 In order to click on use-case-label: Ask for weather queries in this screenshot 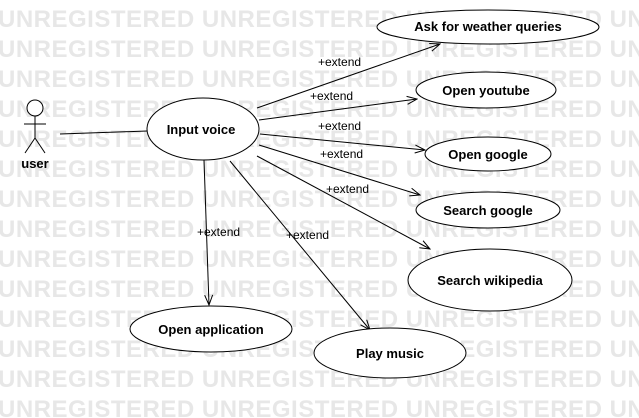, I will do `click(487, 26)`.